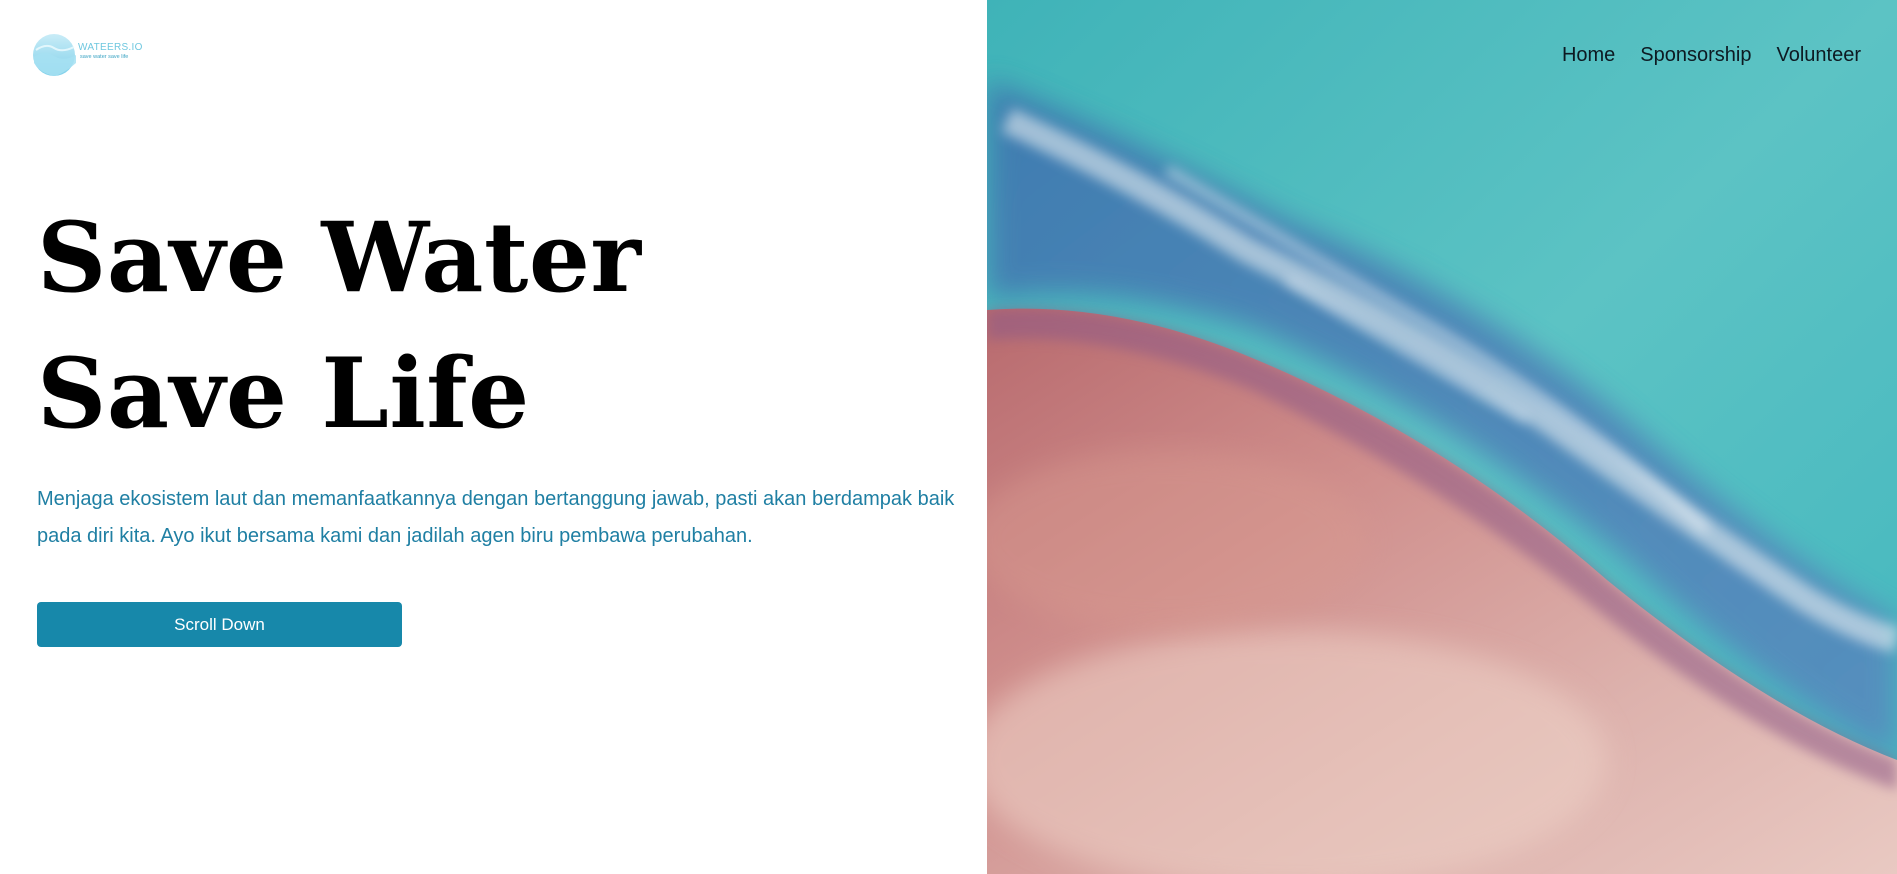 The image size is (1897, 874). Describe the element at coordinates (110, 47) in the screenshot. I see `brand-name: WATEERS.IO` at that location.